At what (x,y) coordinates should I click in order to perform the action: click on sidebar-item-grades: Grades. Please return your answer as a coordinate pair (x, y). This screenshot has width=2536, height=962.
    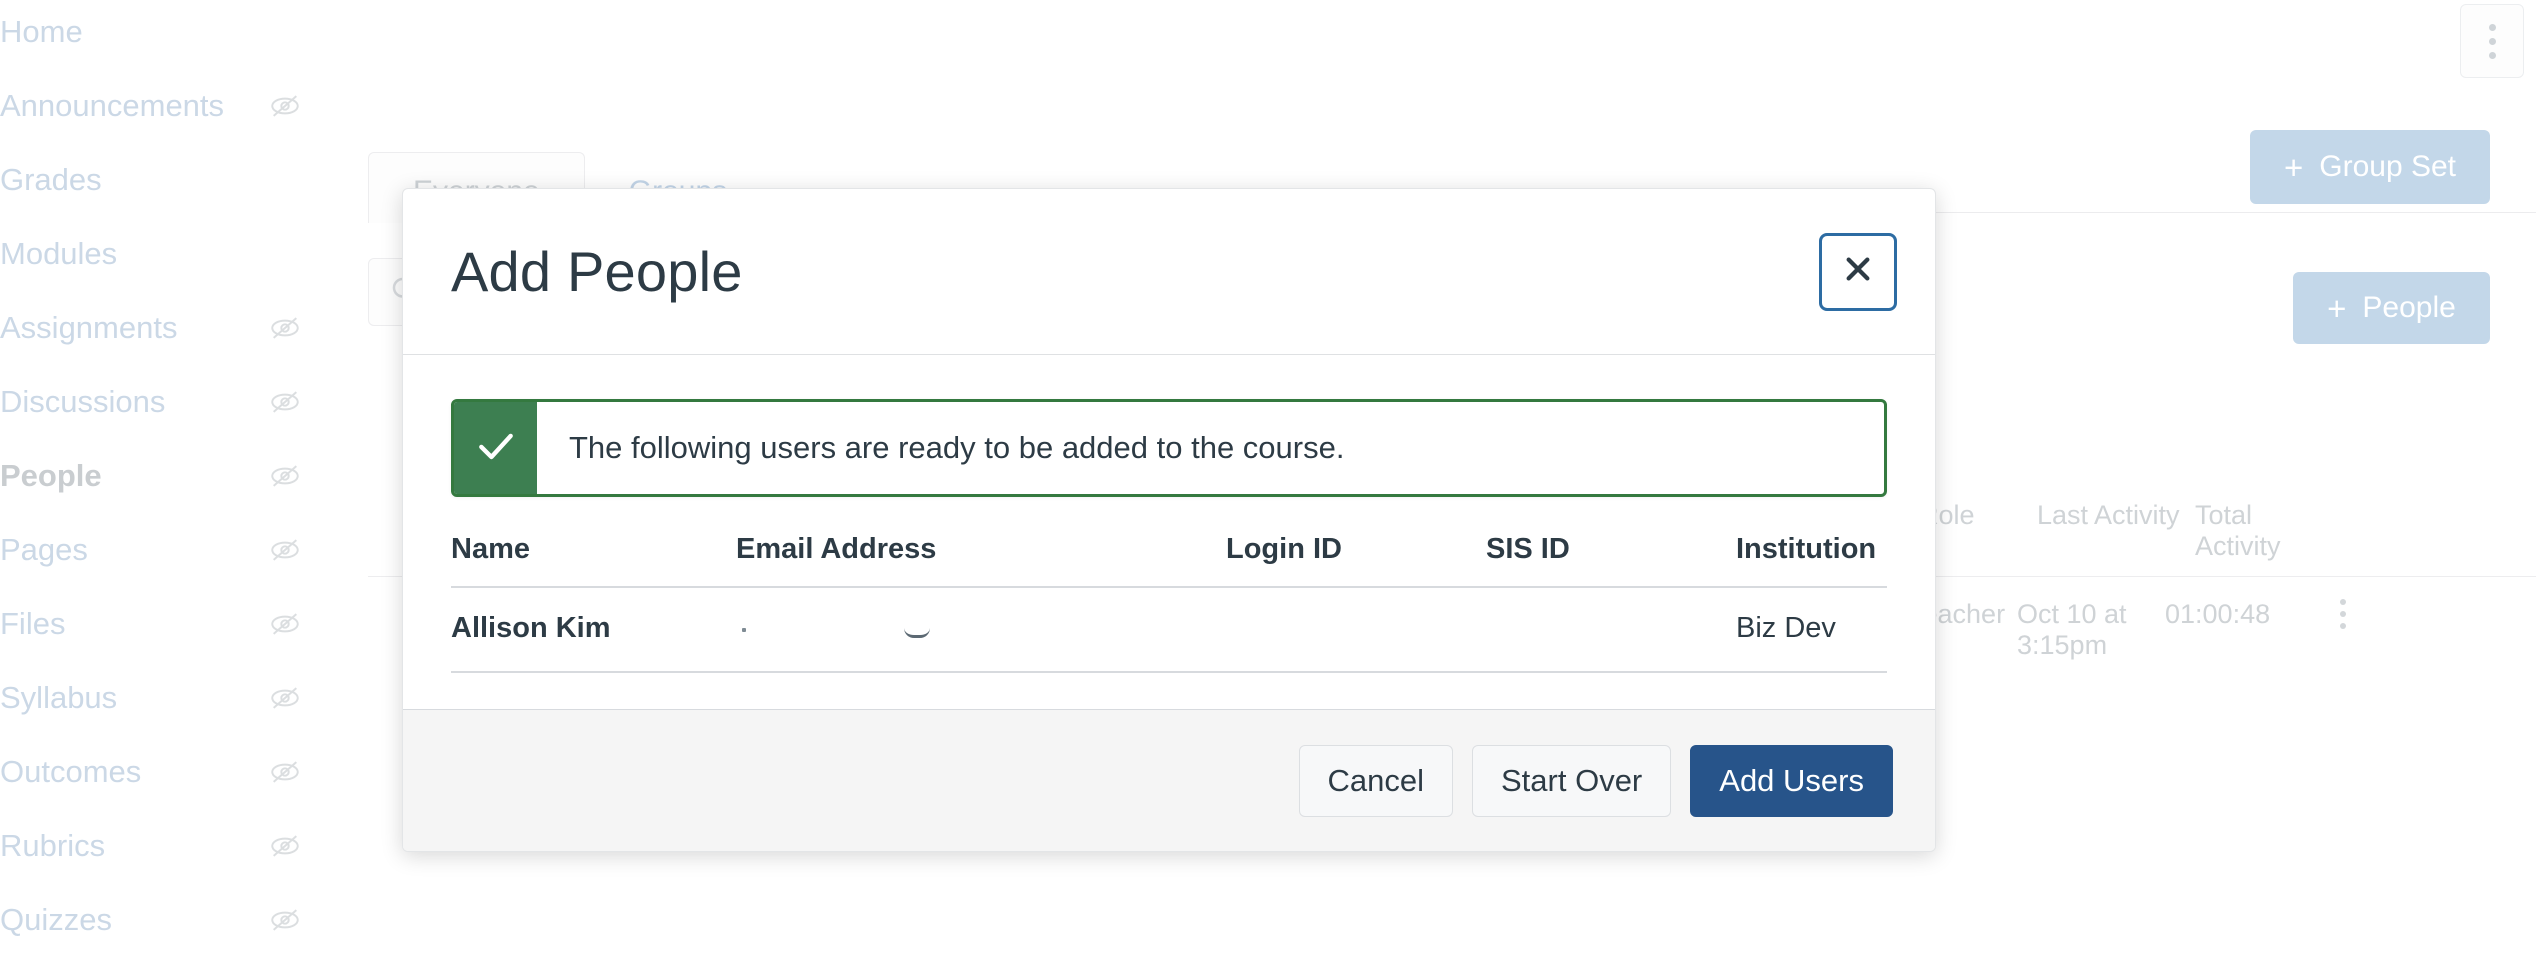
    Looking at the image, I should click on (165, 180).